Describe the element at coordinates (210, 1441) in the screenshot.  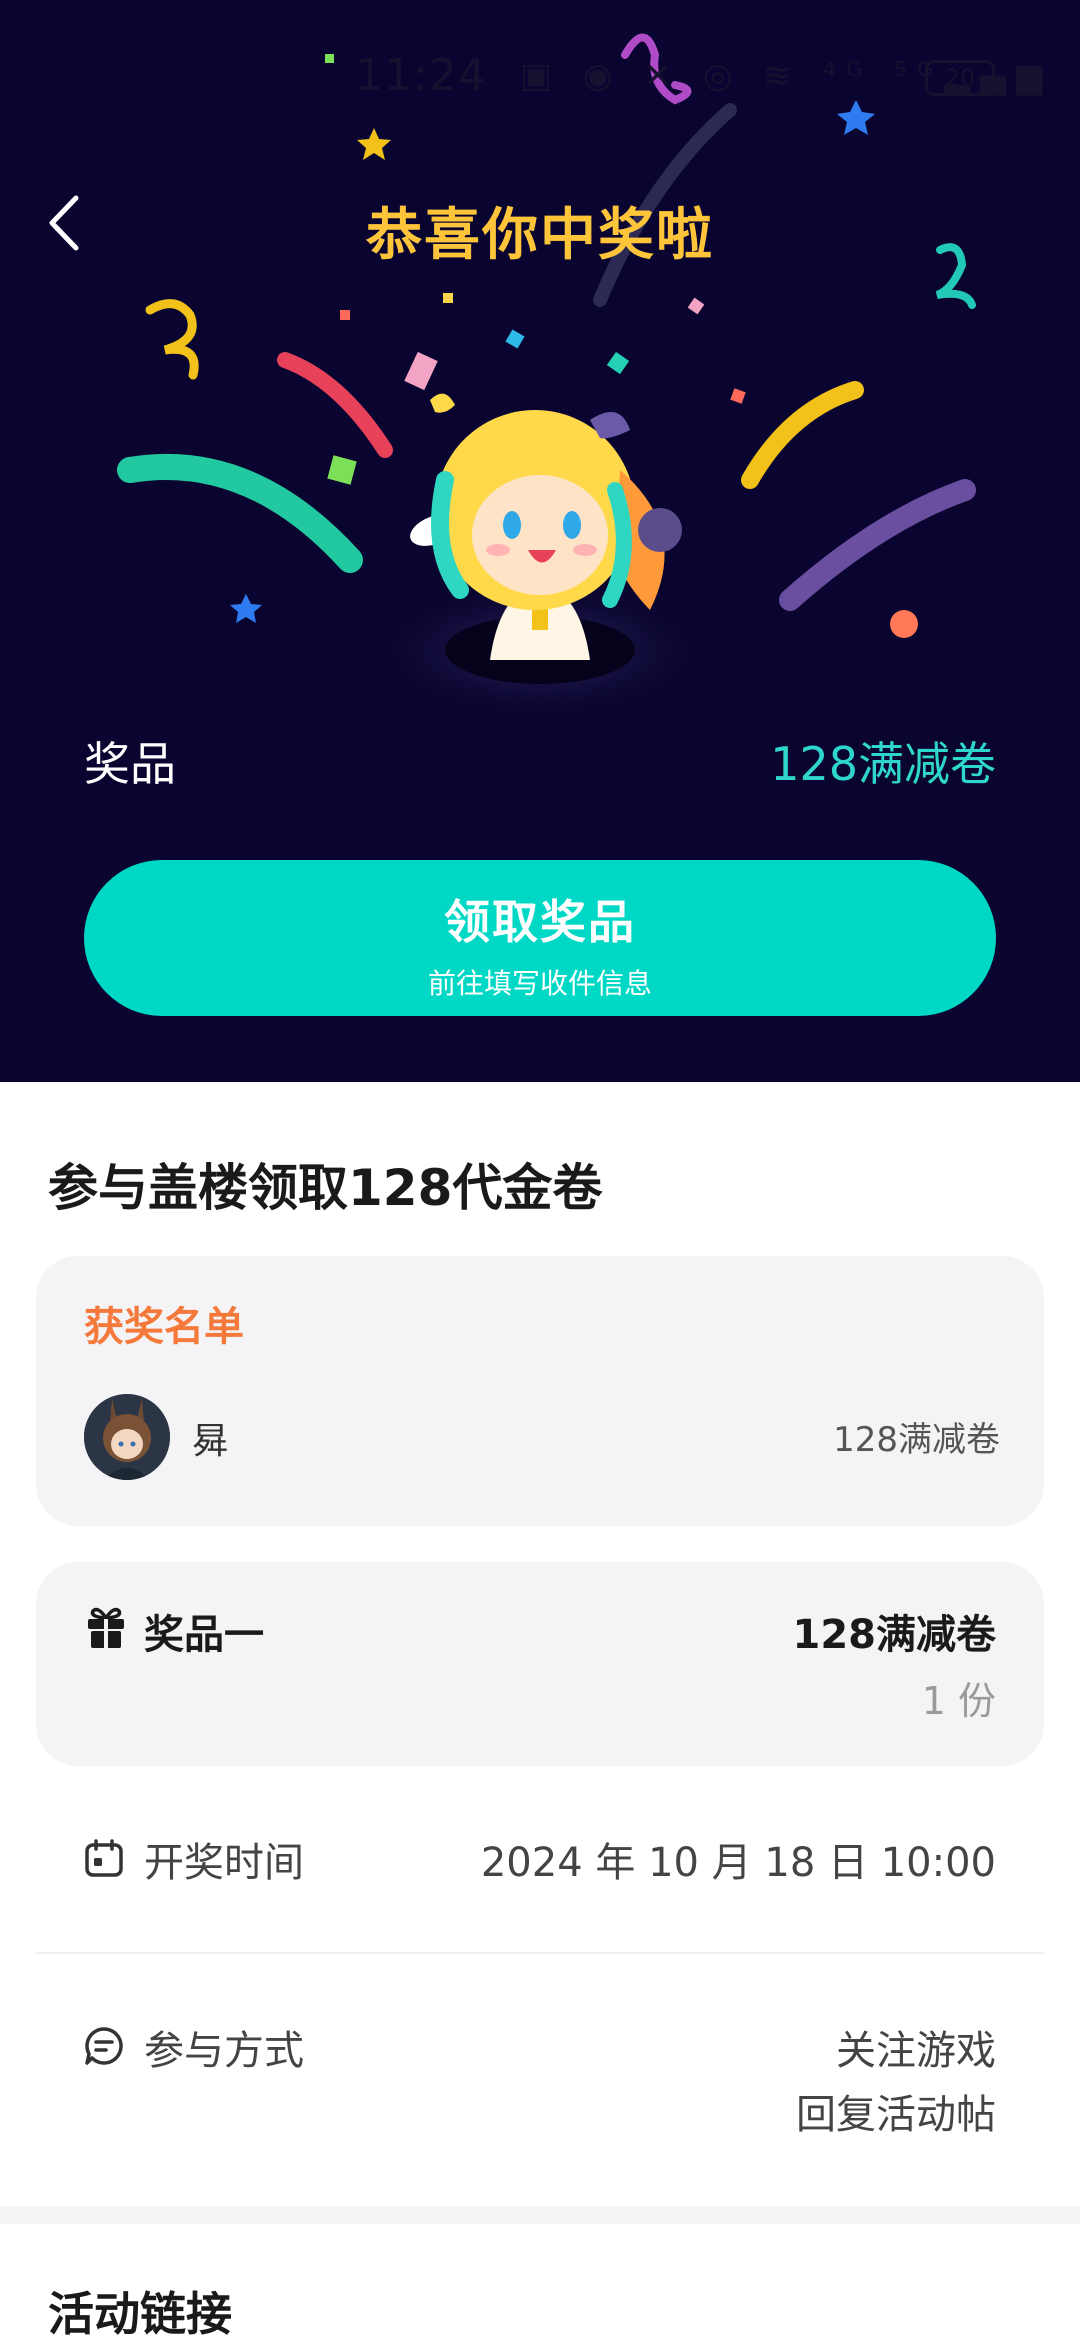
I see `winner-name: 曻` at that location.